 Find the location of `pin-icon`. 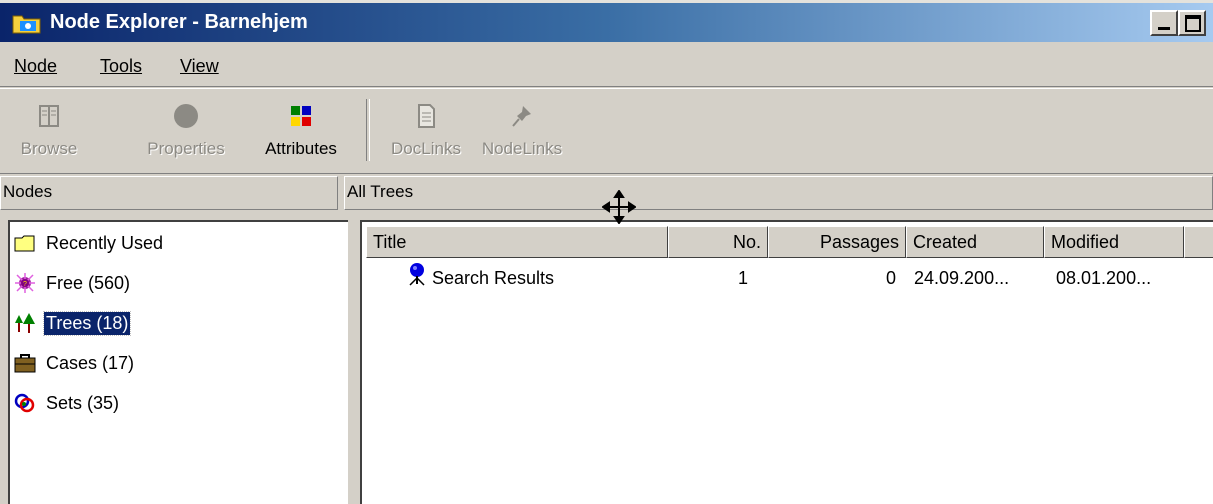

pin-icon is located at coordinates (521, 116).